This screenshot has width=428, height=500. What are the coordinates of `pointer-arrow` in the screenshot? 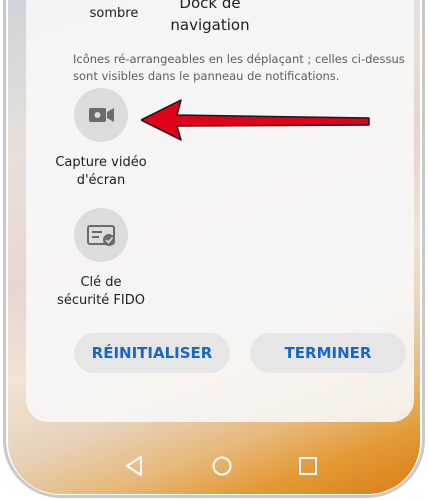 It's located at (255, 120).